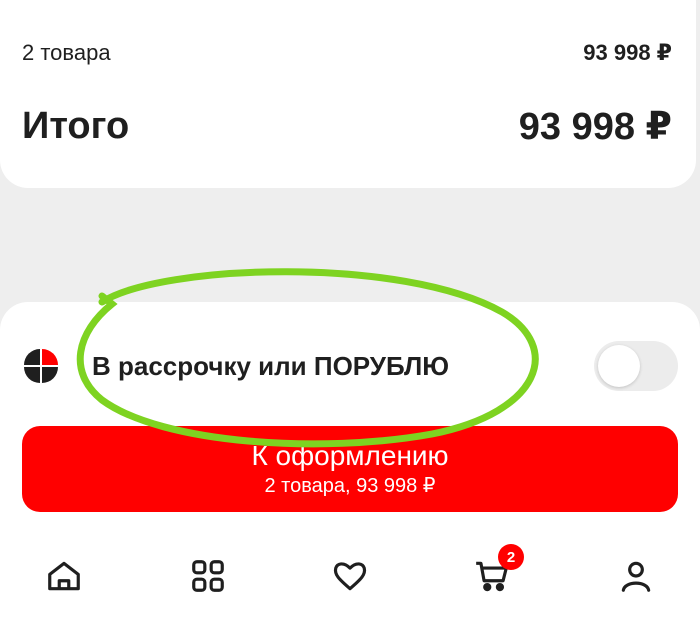 The height and width of the screenshot is (620, 700). Describe the element at coordinates (595, 127) in the screenshot. I see `total-price: 93 998 ₽` at that location.